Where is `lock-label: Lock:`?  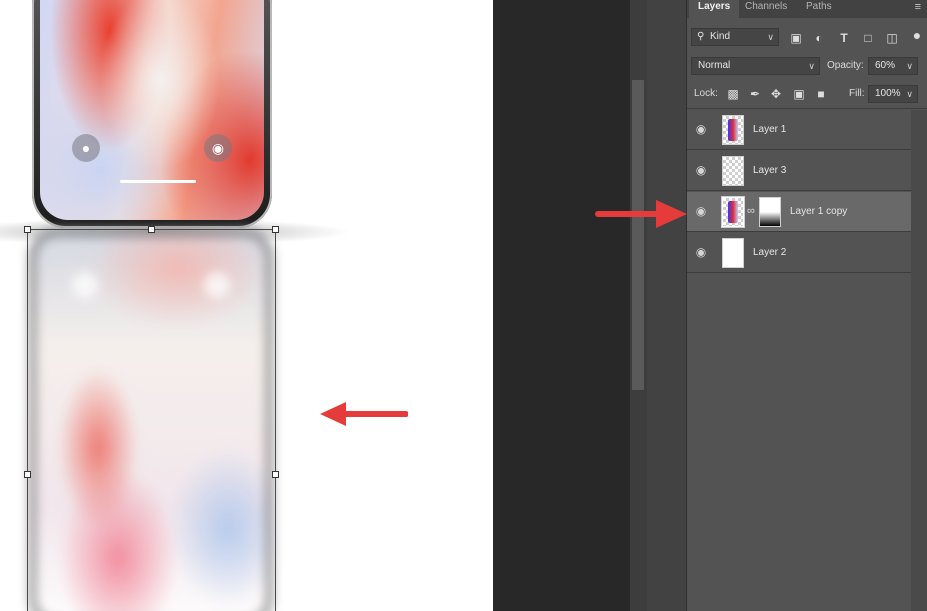 lock-label: Lock: is located at coordinates (706, 93).